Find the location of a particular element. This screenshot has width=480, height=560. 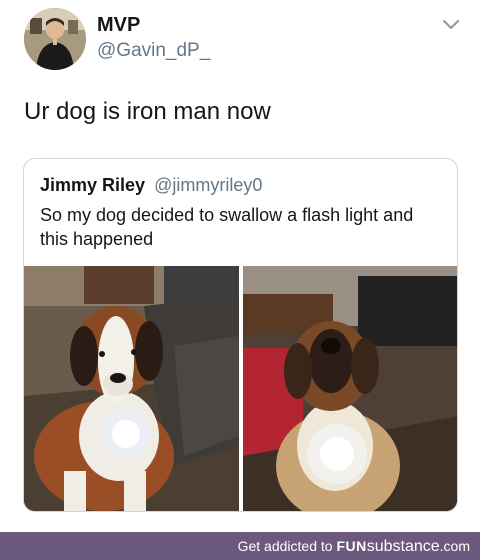

quoted-author: Jimmy Riley @jimmyriley0 is located at coordinates (151, 185).